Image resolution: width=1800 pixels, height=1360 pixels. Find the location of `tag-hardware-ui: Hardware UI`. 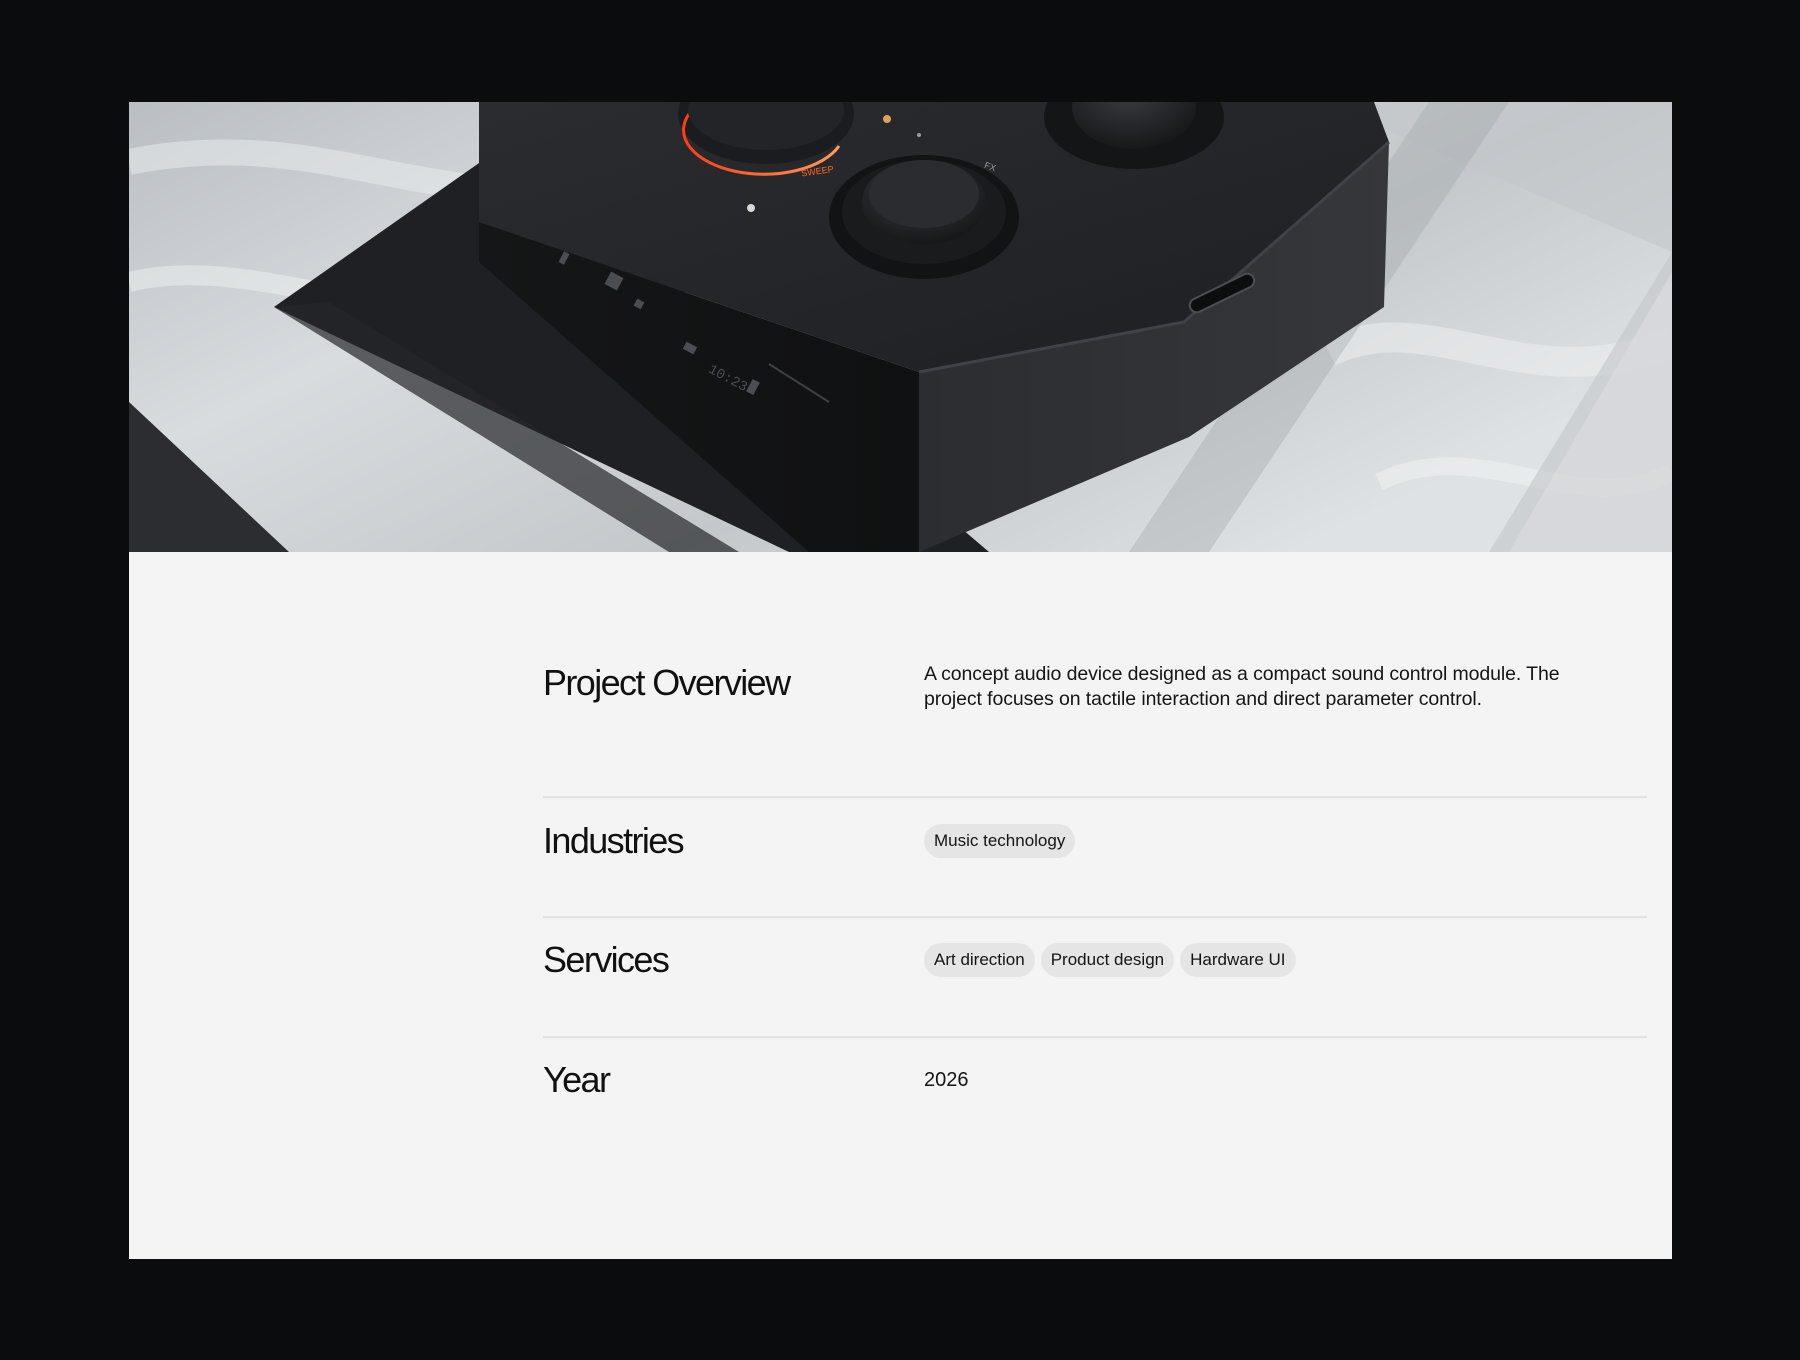

tag-hardware-ui: Hardware UI is located at coordinates (1238, 960).